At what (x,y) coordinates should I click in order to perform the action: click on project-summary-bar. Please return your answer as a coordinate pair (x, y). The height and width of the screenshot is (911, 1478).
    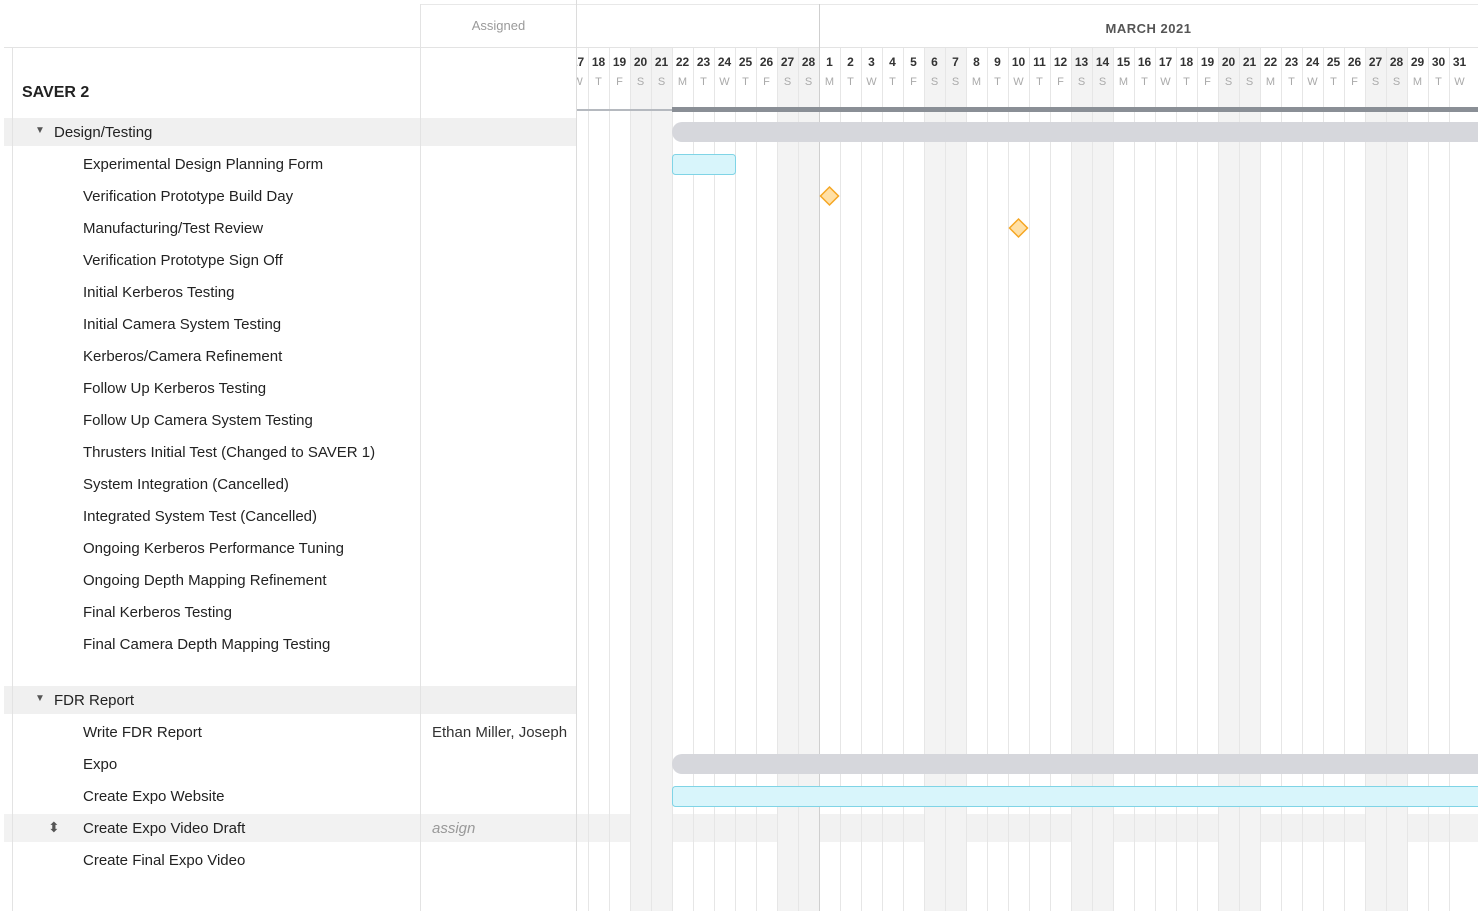
    Looking at the image, I should click on (1075, 109).